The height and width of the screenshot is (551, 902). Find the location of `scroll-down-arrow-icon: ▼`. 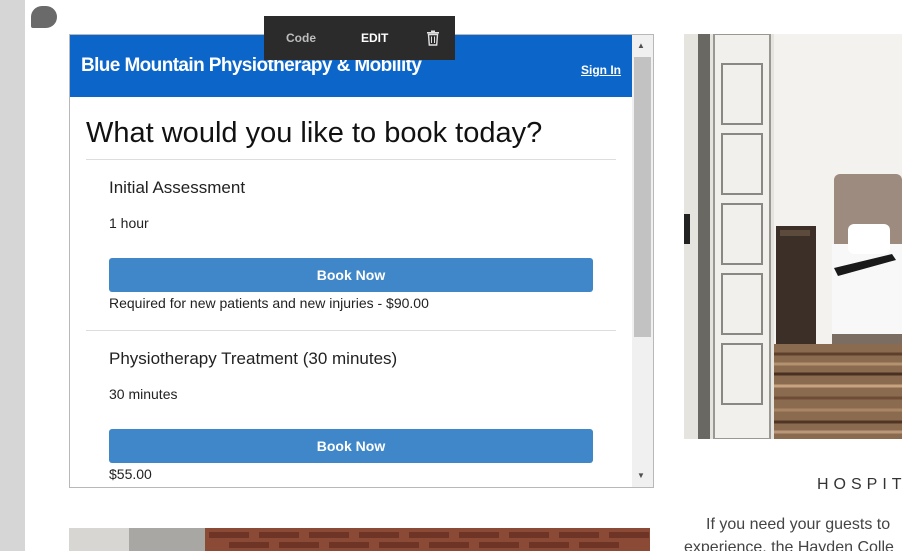

scroll-down-arrow-icon: ▼ is located at coordinates (641, 475).